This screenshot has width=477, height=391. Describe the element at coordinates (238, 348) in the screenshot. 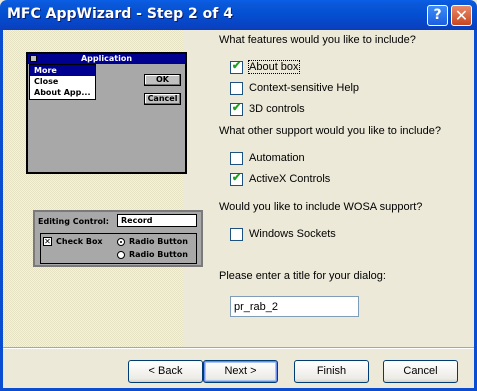

I see `button-separator` at that location.